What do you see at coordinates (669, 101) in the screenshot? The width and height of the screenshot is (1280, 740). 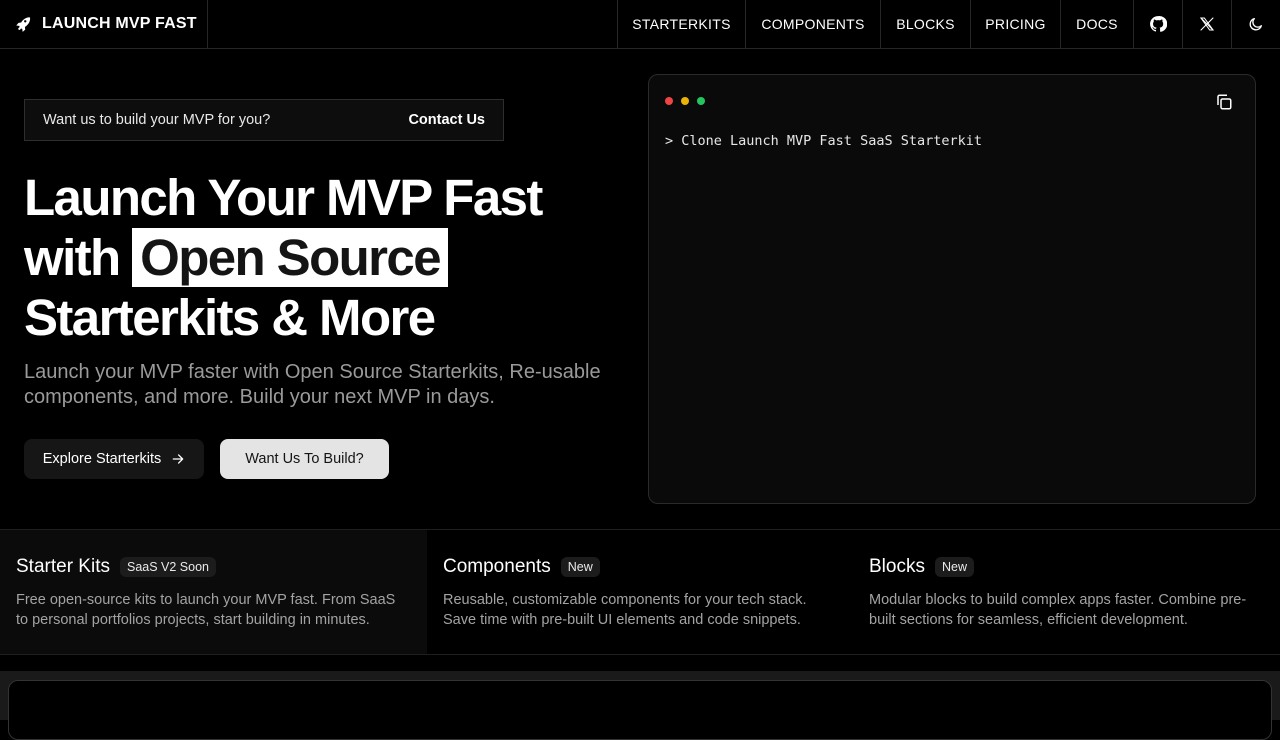 I see `close-dot` at bounding box center [669, 101].